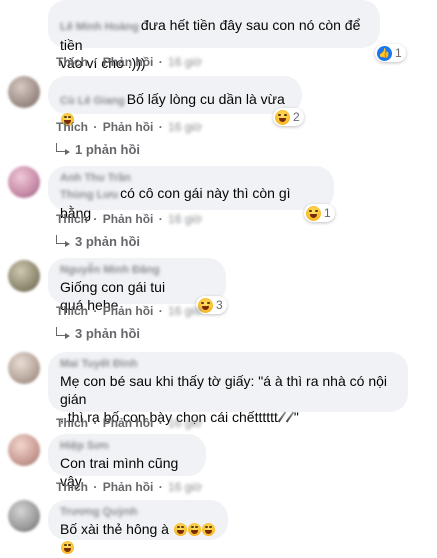  What do you see at coordinates (99, 27) in the screenshot?
I see `comment-author: Lê Minh Hoàng` at bounding box center [99, 27].